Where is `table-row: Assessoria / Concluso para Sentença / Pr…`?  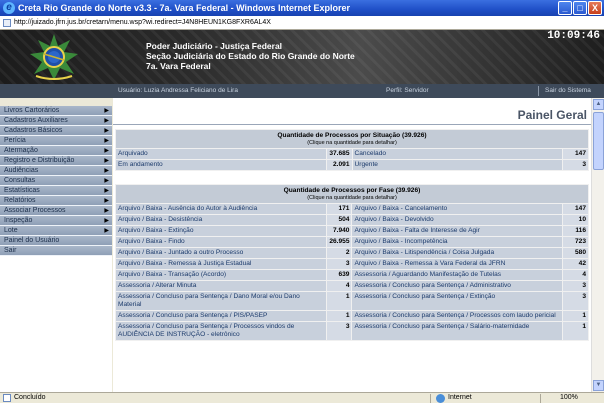 table-row: Assessoria / Concluso para Sentença / Pr… is located at coordinates (352, 331).